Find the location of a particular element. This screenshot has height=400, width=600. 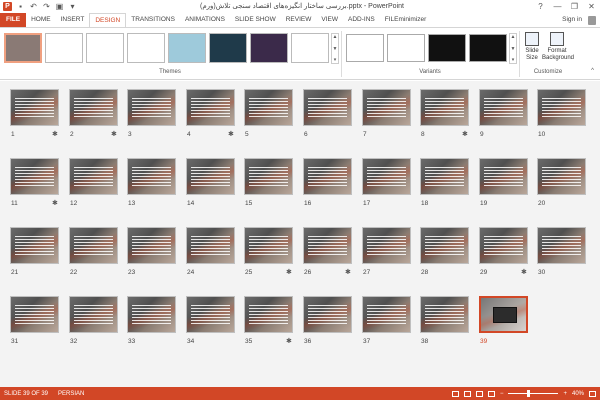

tab-animations: ANIMATIONS is located at coordinates (205, 20).